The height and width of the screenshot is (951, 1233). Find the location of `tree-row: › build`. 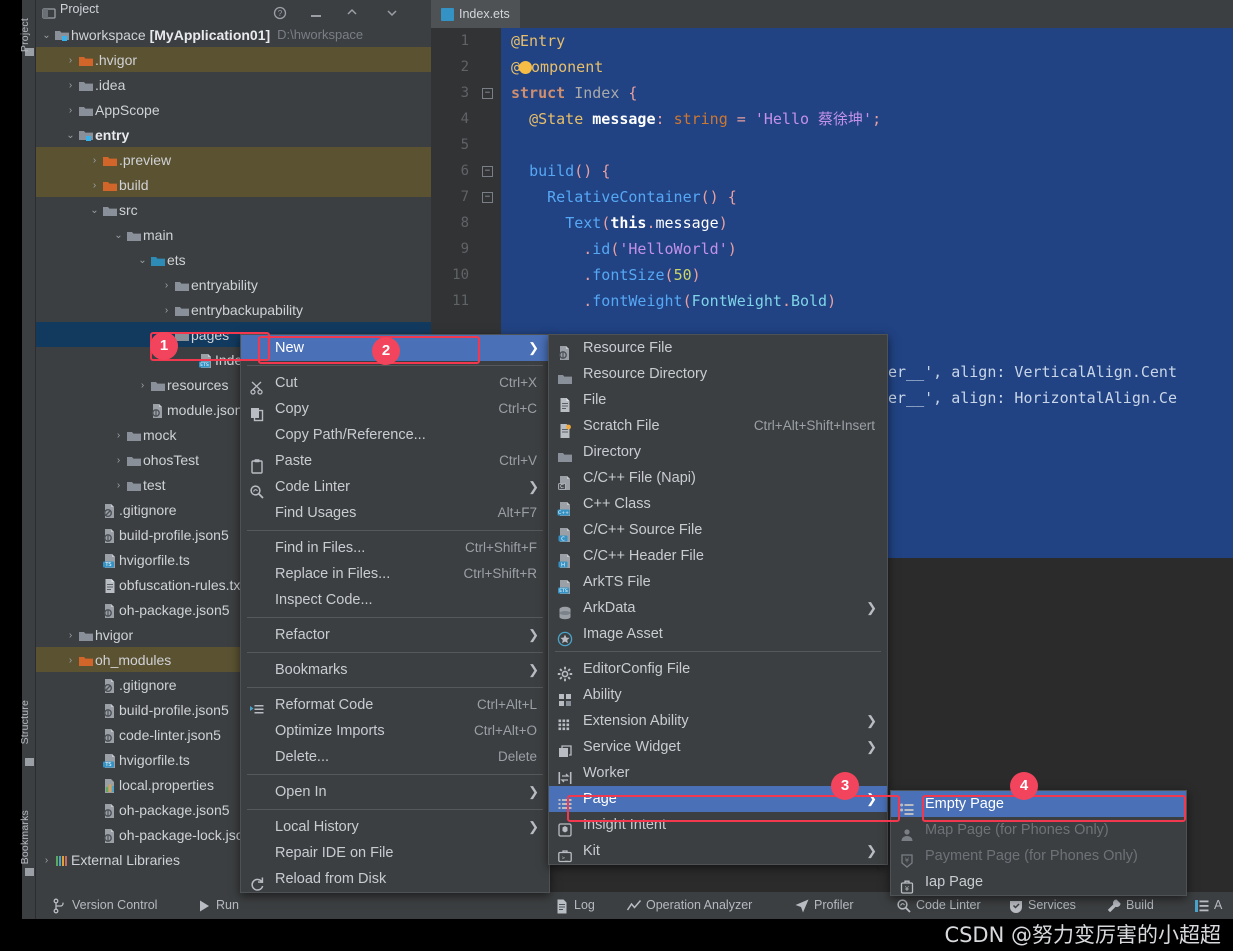

tree-row: › build is located at coordinates (233, 184).